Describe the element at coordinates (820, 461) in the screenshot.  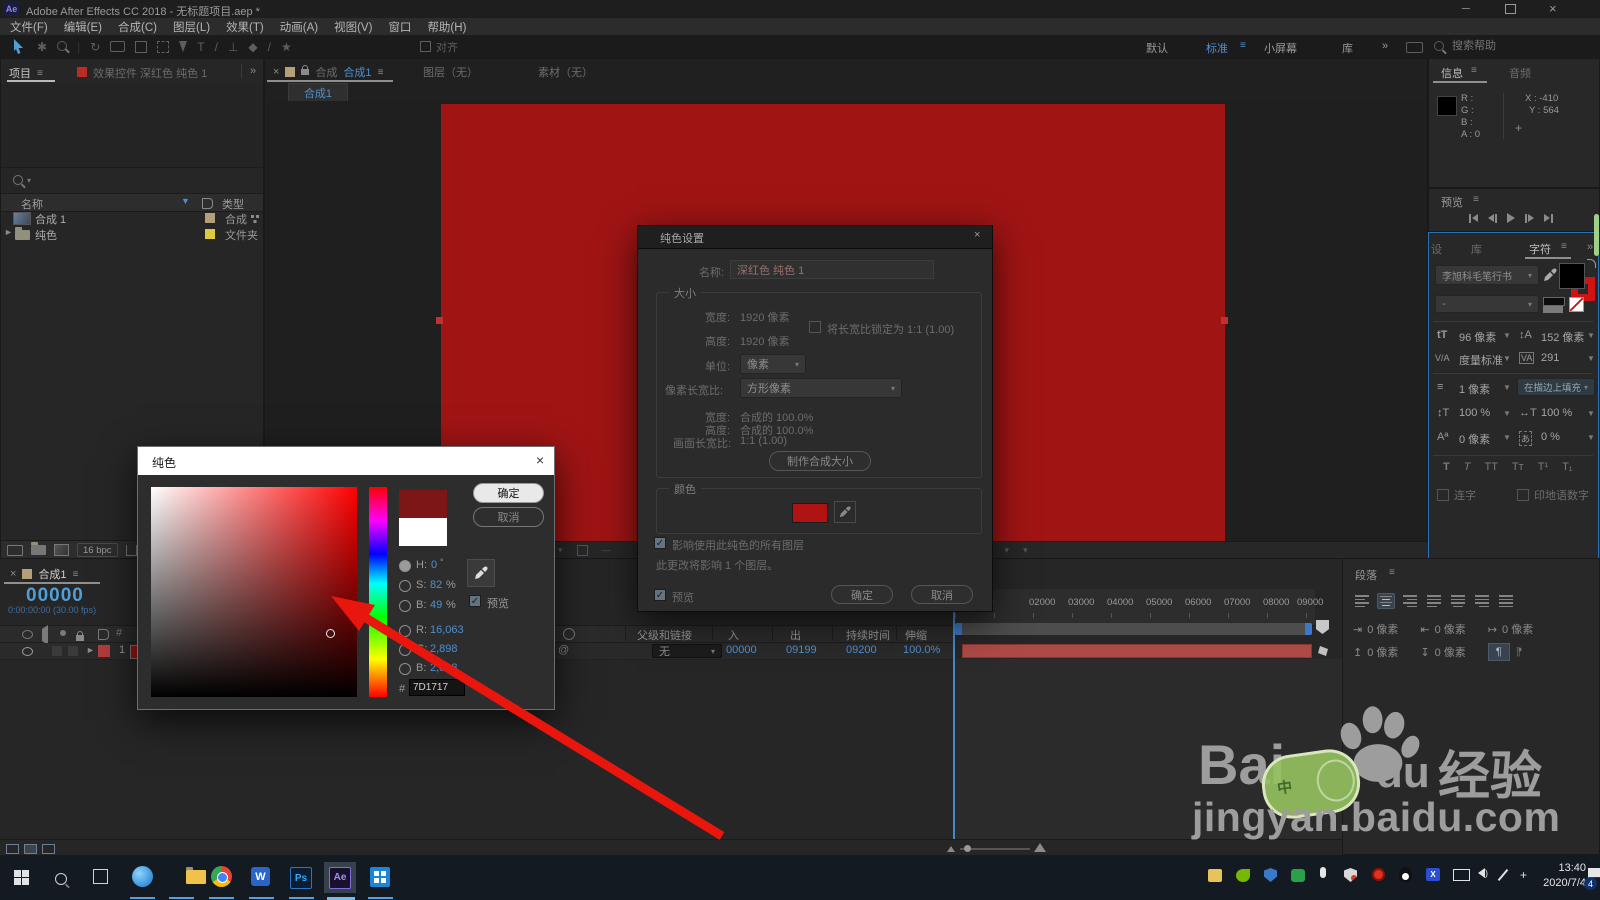
I see `make-comp-size-button: 制作合成大小` at that location.